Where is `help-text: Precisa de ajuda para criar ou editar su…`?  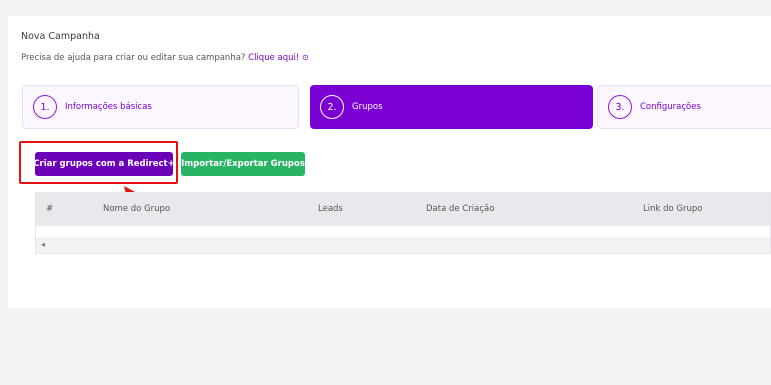
help-text: Precisa de ajuda para criar ou editar su… is located at coordinates (133, 58).